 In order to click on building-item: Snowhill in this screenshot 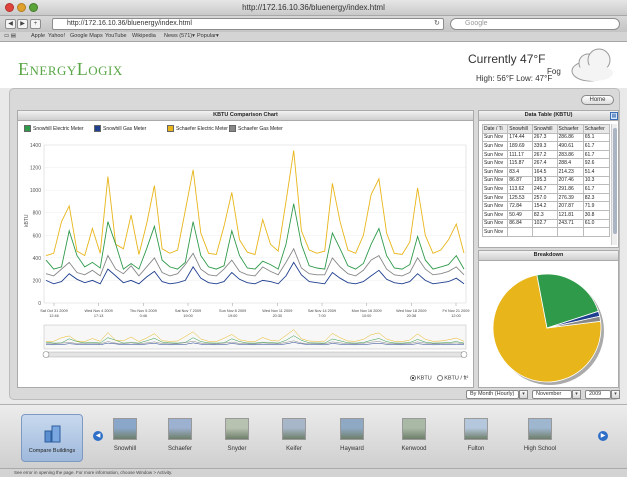, I will do `click(125, 439)`.